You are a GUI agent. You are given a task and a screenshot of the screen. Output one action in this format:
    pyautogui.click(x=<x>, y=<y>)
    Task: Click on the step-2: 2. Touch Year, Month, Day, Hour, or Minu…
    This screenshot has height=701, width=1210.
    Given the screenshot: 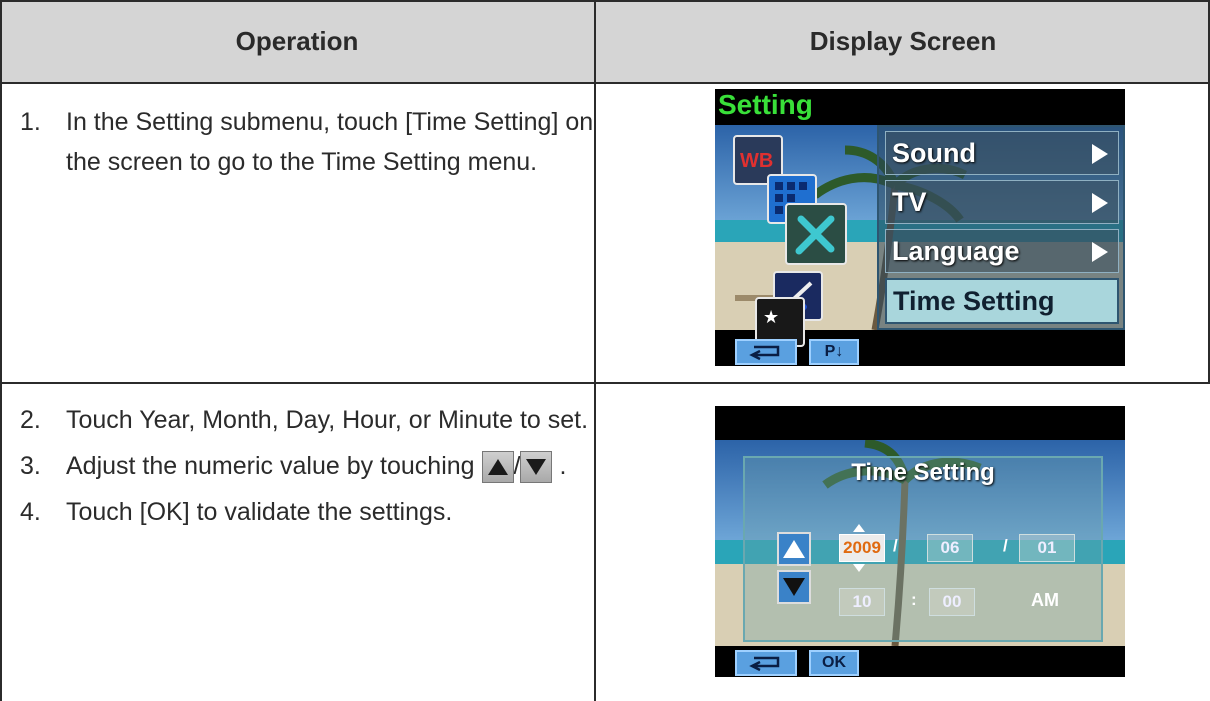 What is the action you would take?
    pyautogui.click(x=305, y=420)
    